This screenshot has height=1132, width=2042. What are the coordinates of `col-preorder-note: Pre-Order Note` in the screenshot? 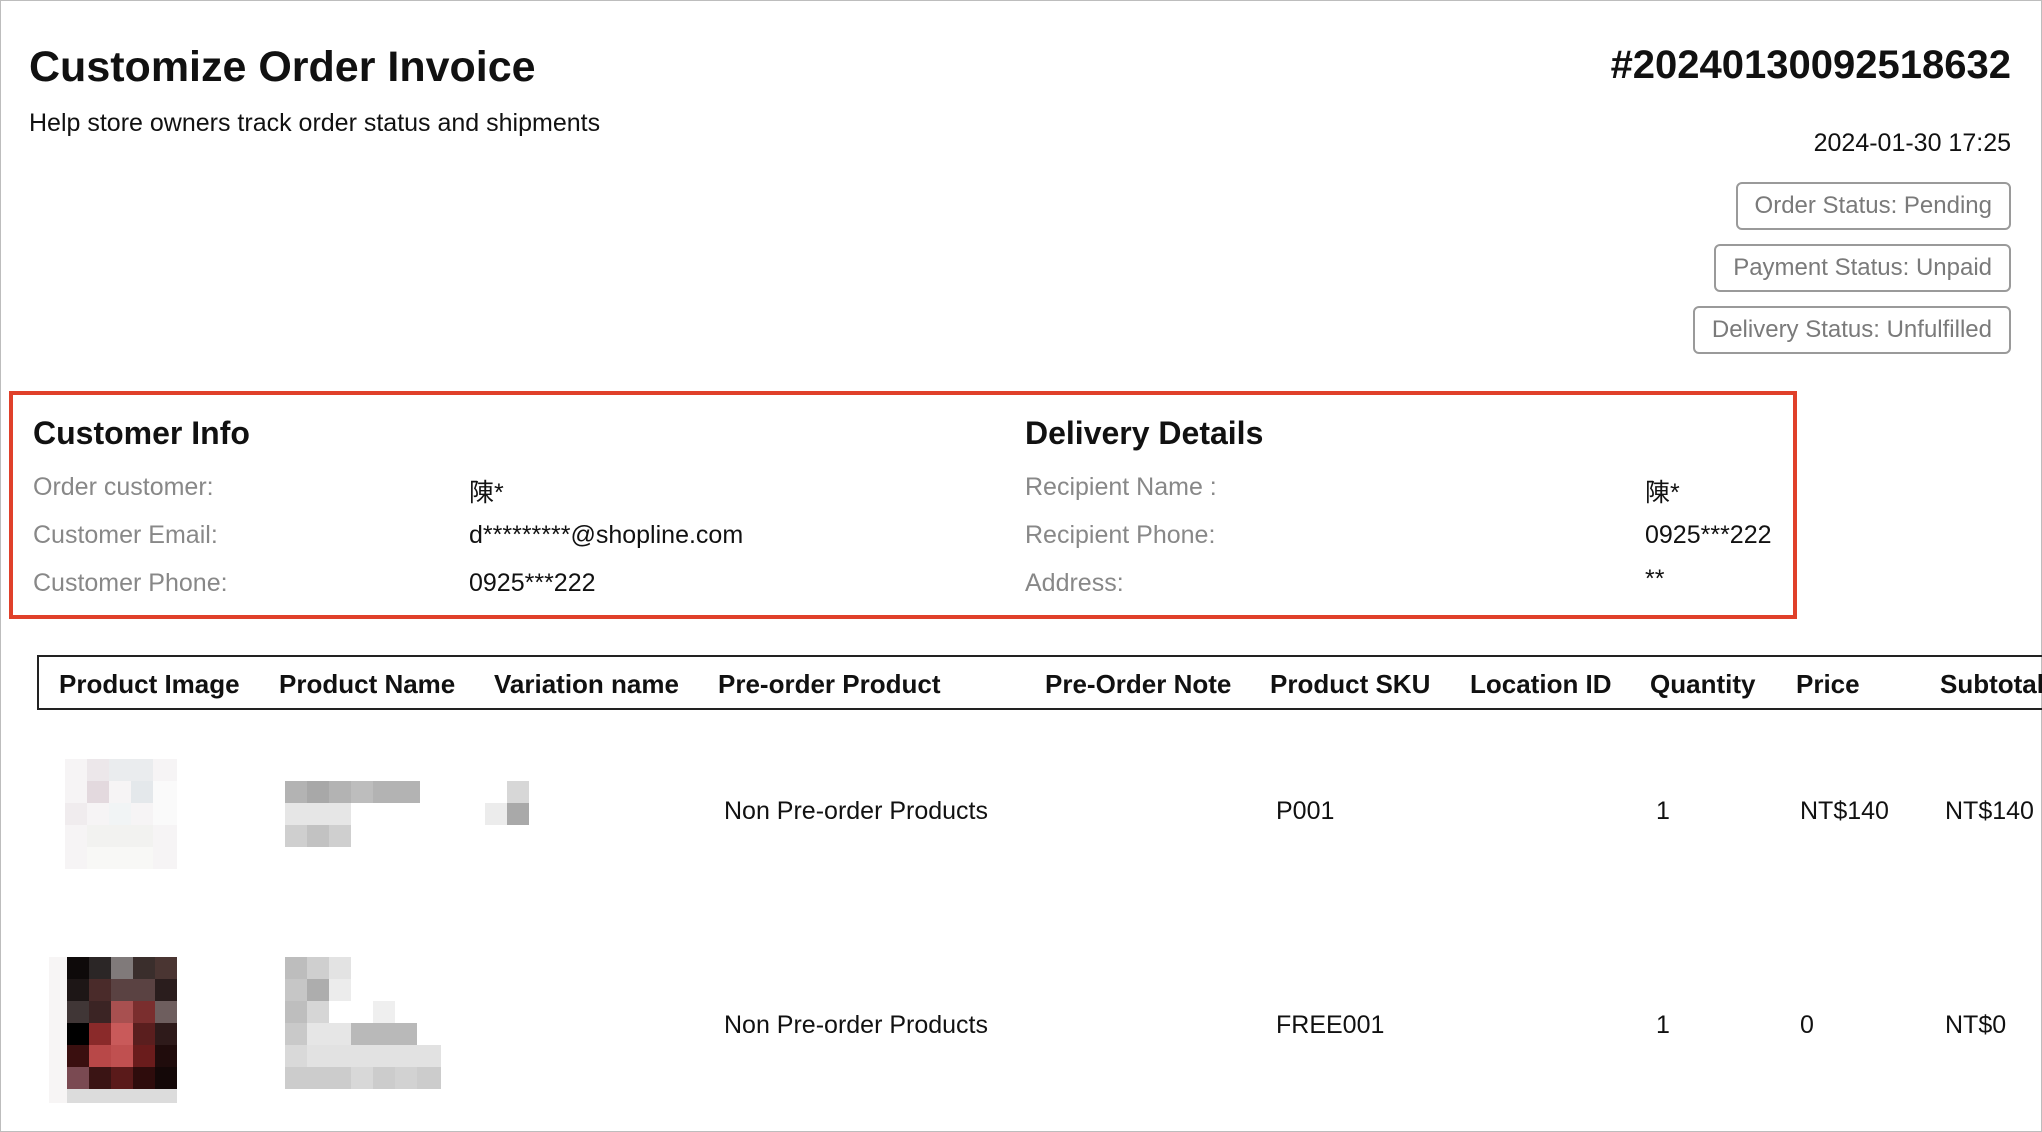 It's located at (1138, 684).